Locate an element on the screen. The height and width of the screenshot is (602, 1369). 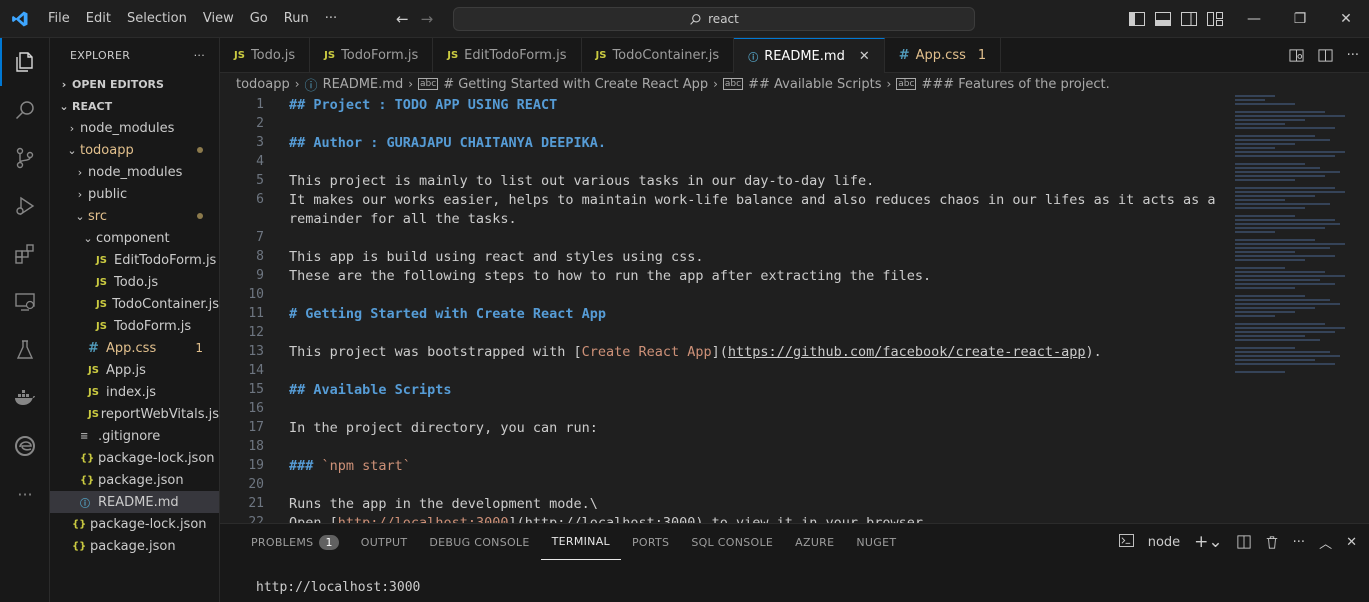
restore-icon: ❐ is located at coordinates (1300, 19).